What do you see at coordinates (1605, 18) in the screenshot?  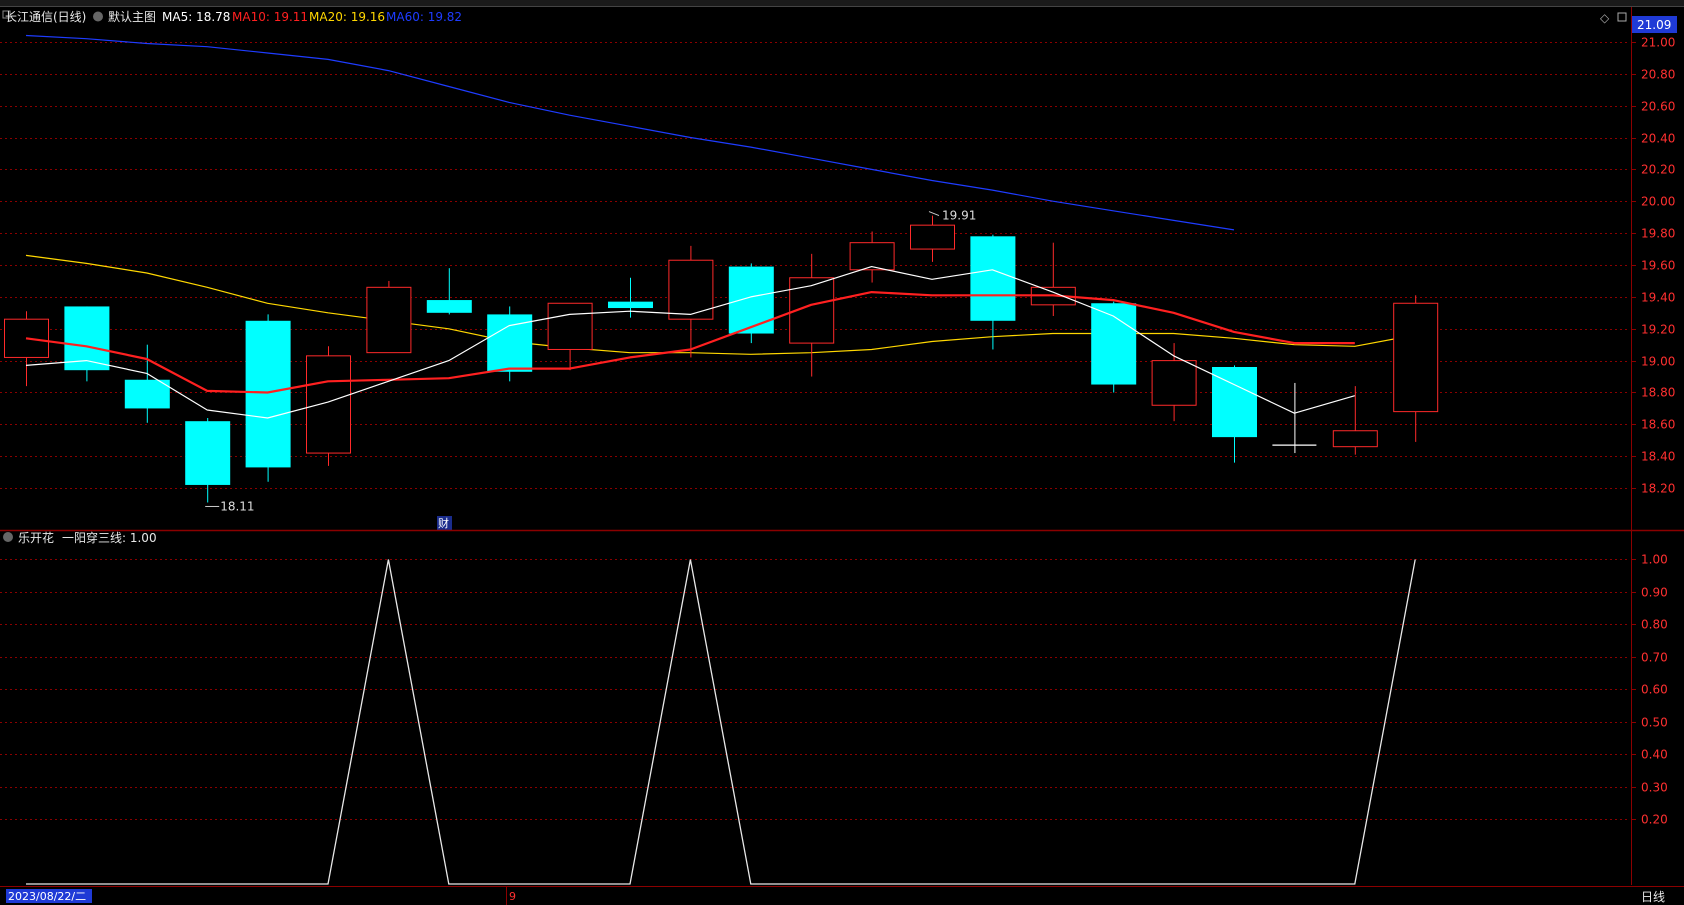 I see `cursor-toggle-icon: ◇` at bounding box center [1605, 18].